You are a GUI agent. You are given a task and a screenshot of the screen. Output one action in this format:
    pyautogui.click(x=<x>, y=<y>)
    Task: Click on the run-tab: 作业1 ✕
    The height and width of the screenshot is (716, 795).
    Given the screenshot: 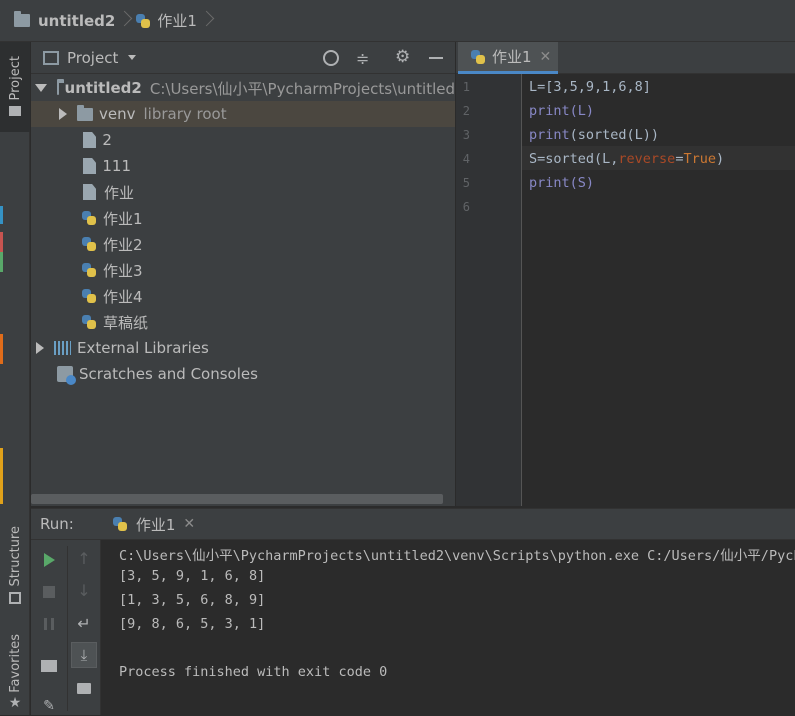 What is the action you would take?
    pyautogui.click(x=153, y=524)
    